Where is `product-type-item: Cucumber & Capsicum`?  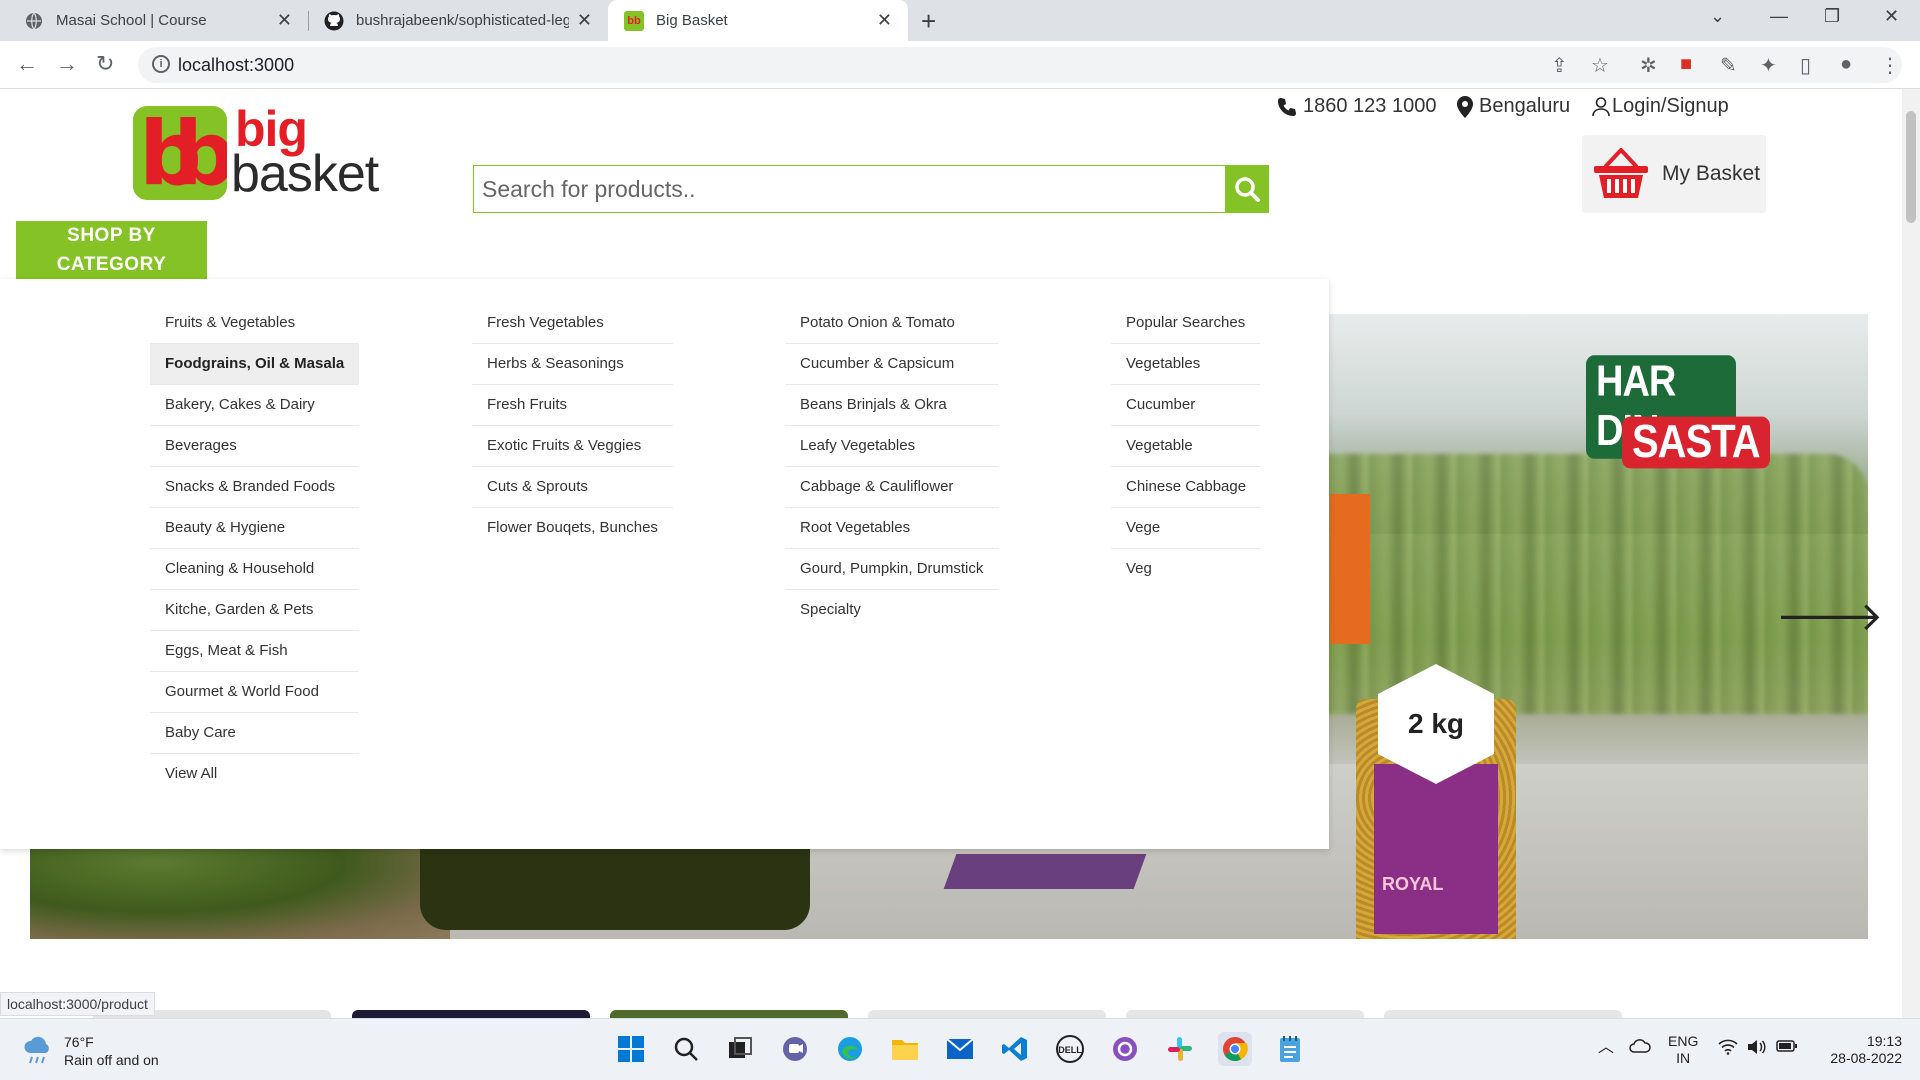
product-type-item: Cucumber & Capsicum is located at coordinates (892, 364).